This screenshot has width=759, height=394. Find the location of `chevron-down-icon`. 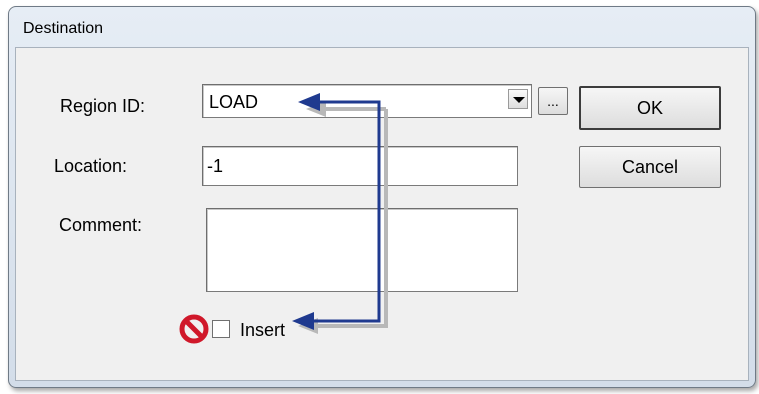

chevron-down-icon is located at coordinates (518, 99).